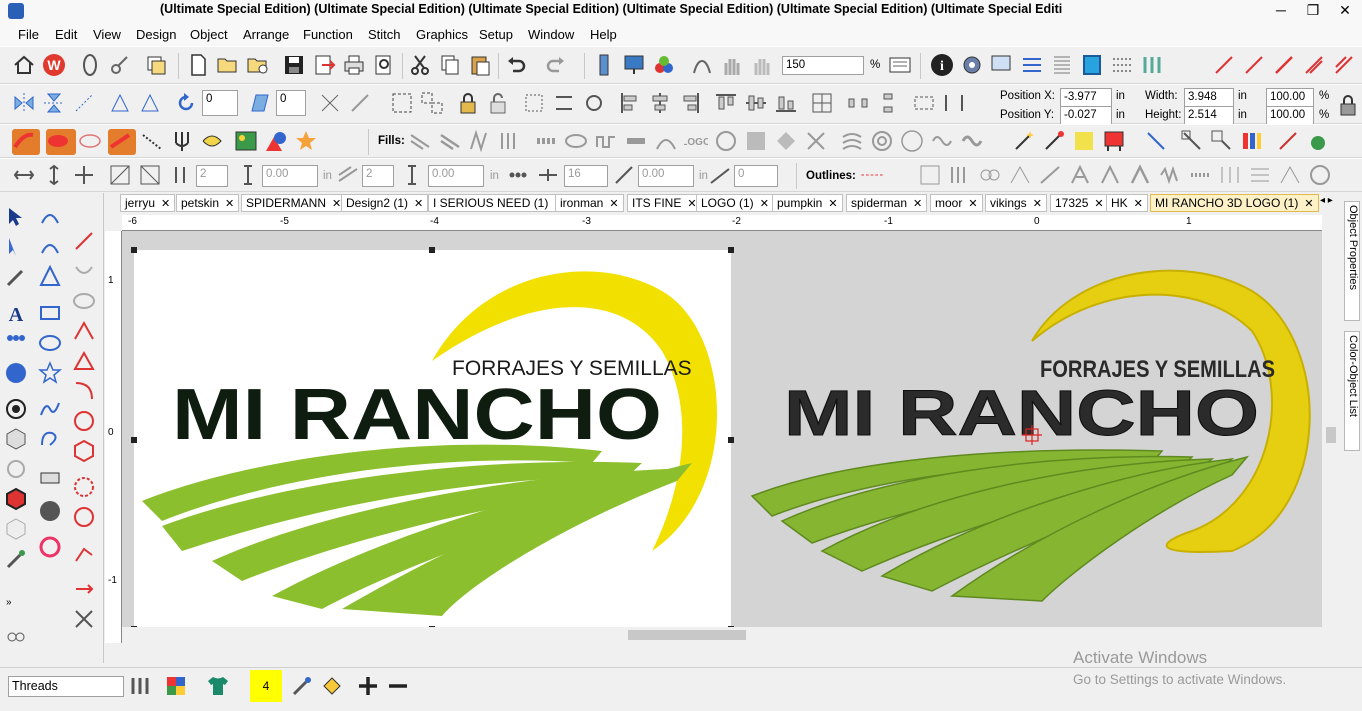  What do you see at coordinates (84, 361) in the screenshot?
I see `path-tool-5-icon` at bounding box center [84, 361].